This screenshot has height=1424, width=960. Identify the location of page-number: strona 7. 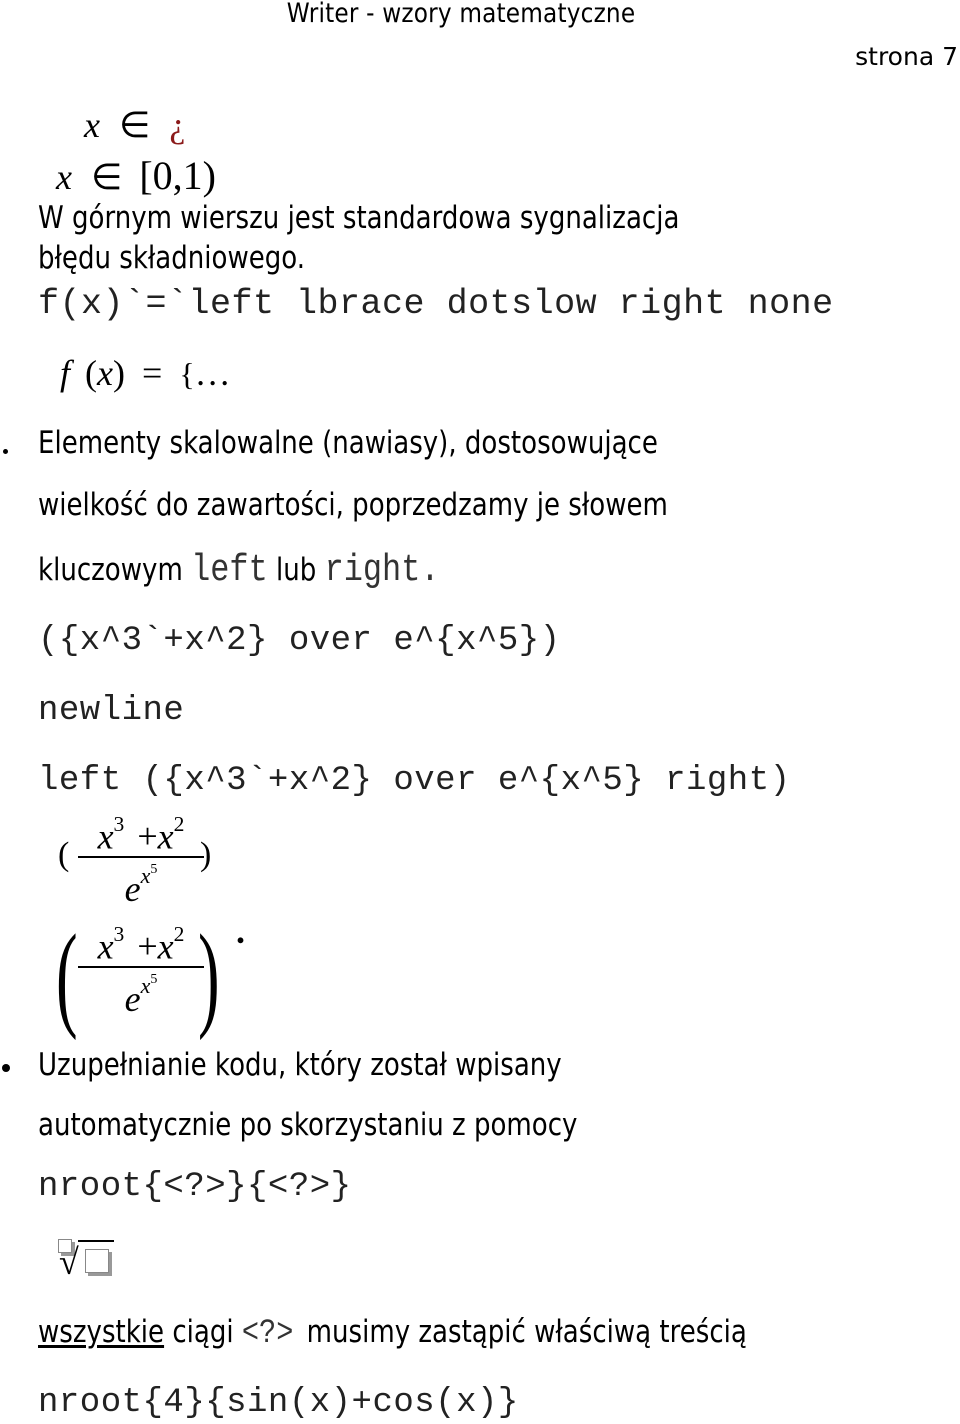
(906, 56).